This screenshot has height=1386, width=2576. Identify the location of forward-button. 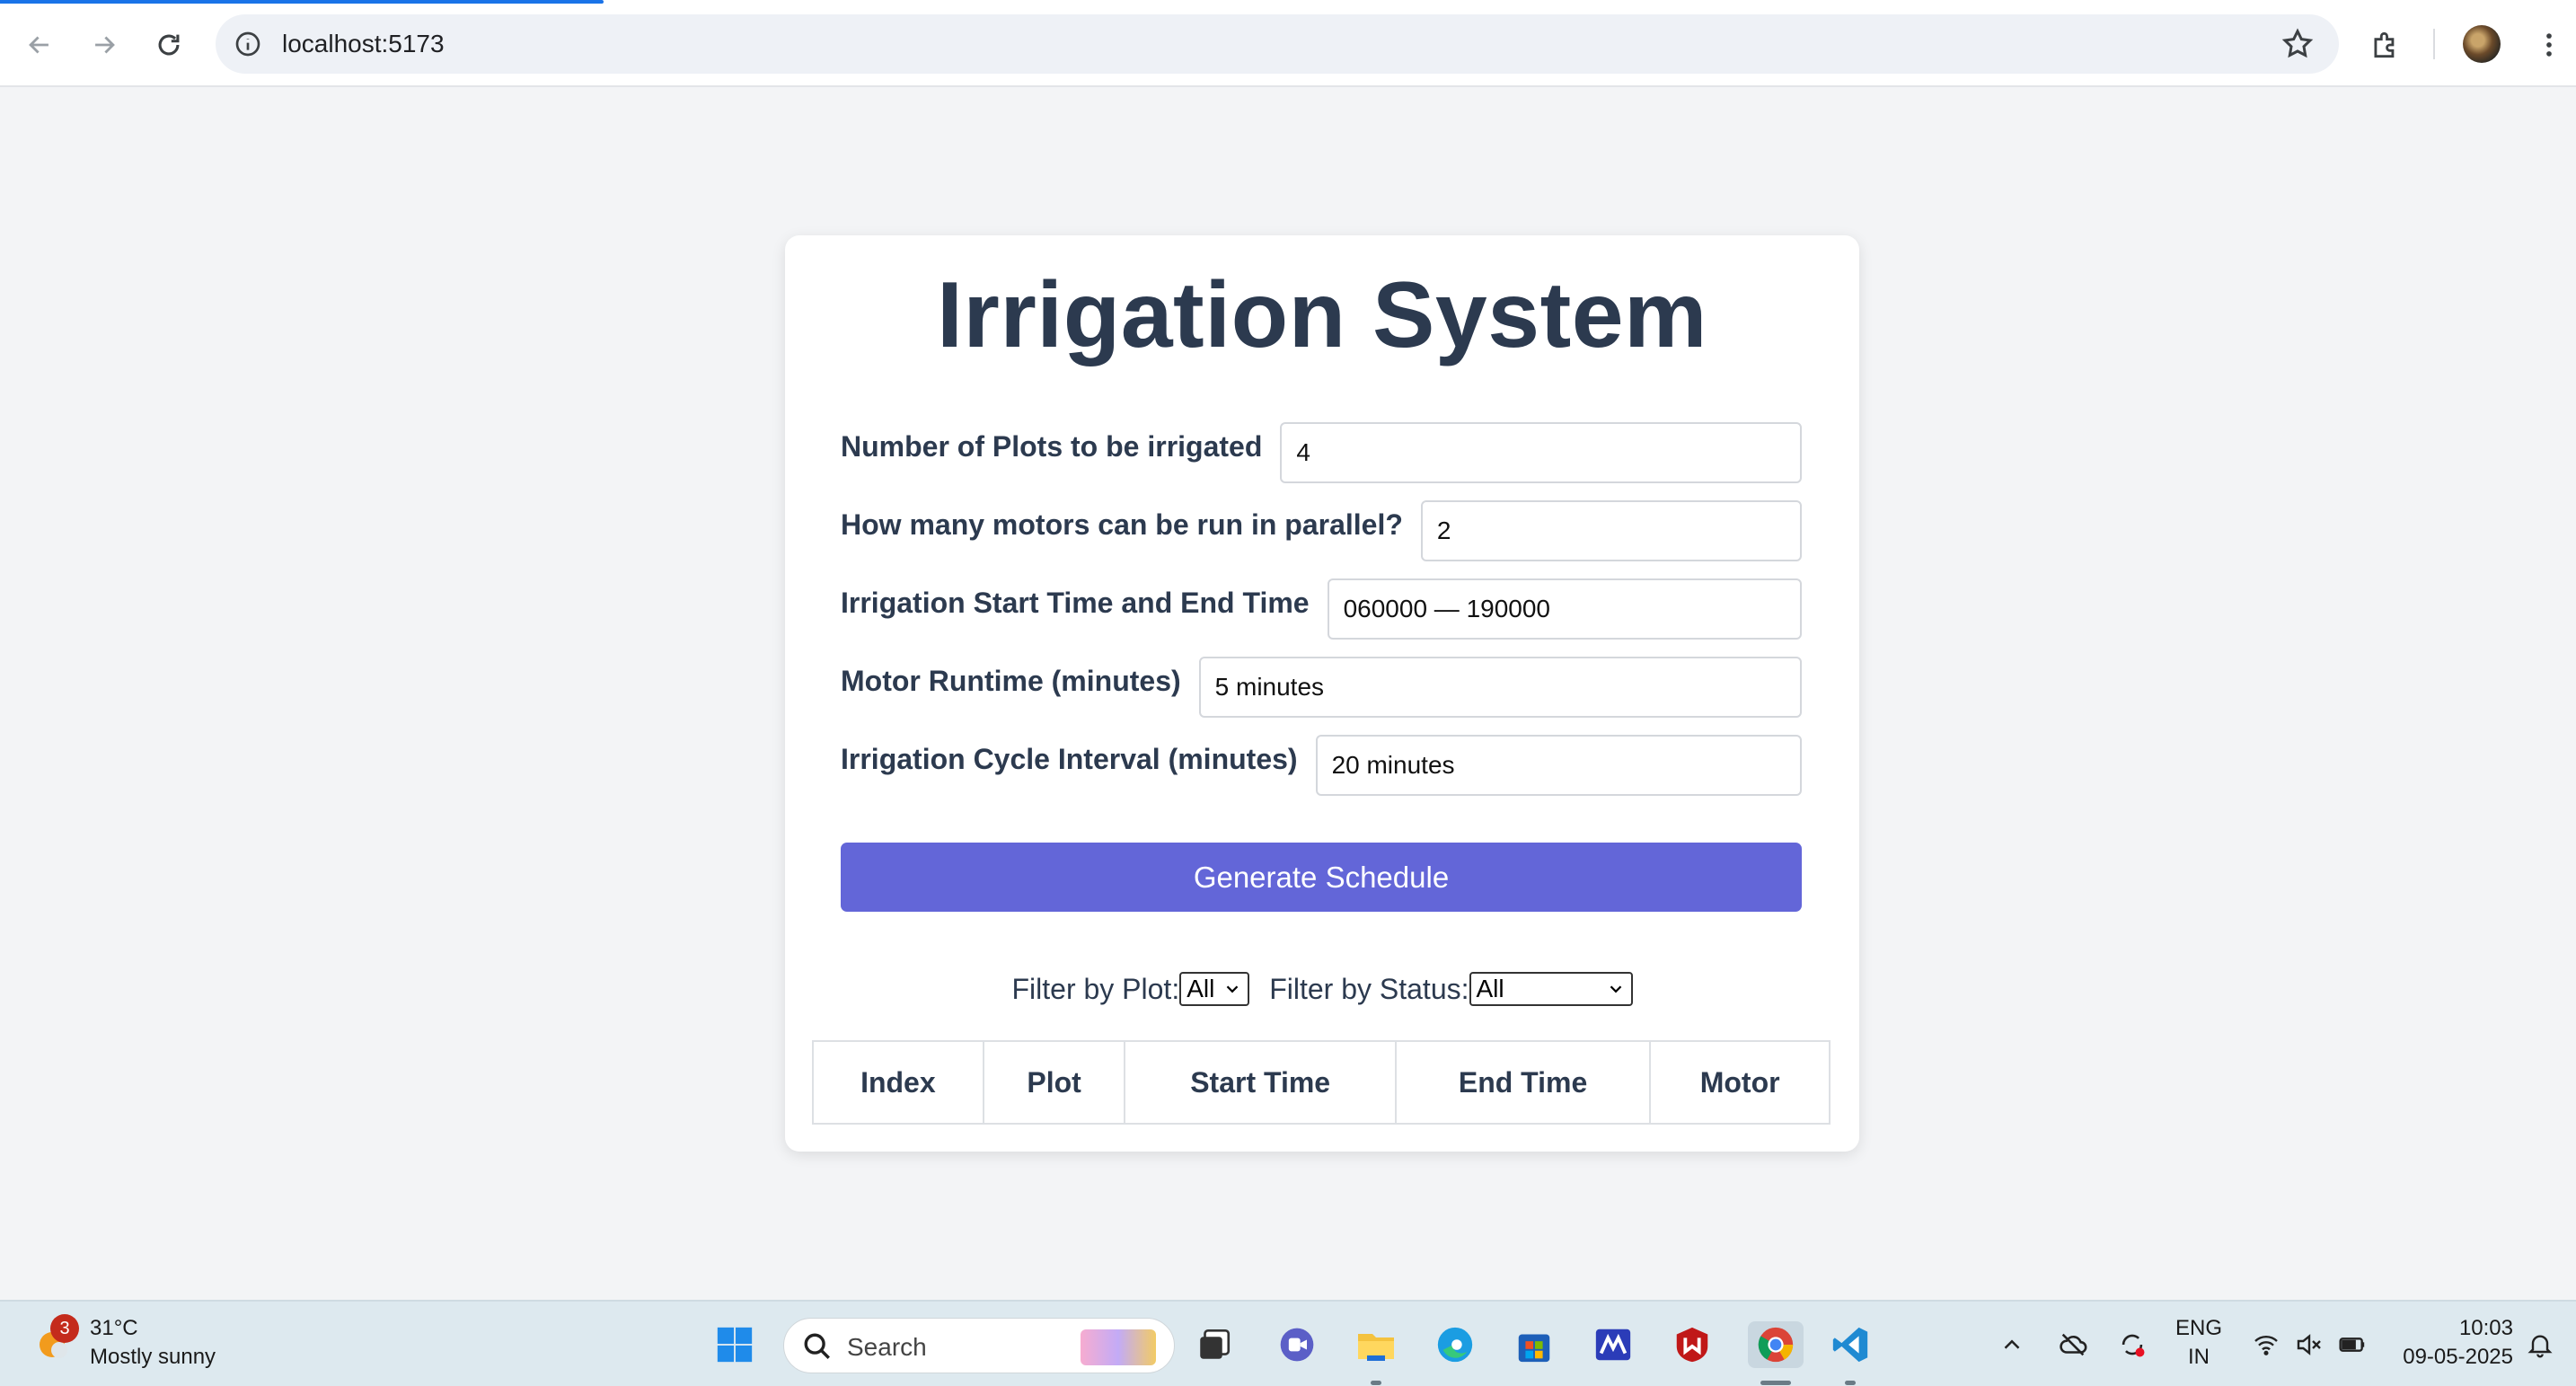
(104, 45).